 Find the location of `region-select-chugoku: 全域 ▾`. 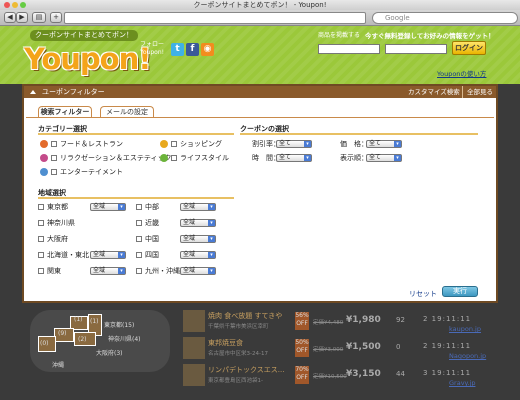

region-select-chugoku: 全域 ▾ is located at coordinates (198, 239).